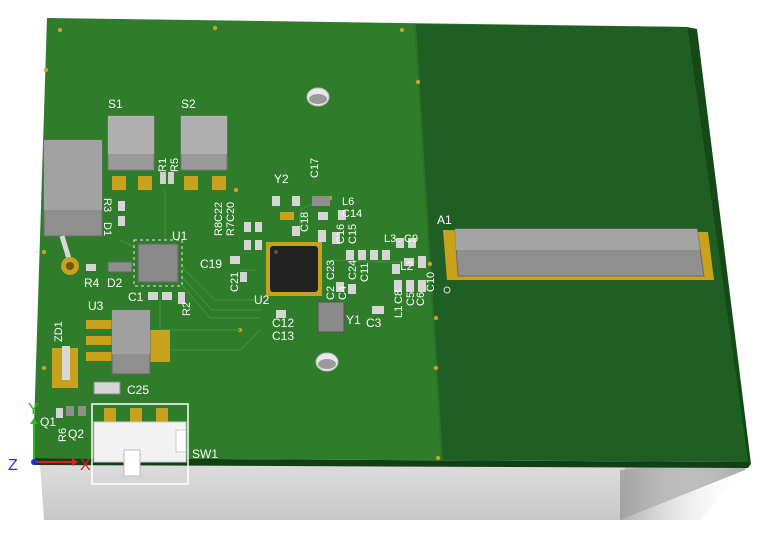 This screenshot has width=760, height=533. What do you see at coordinates (283, 323) in the screenshot?
I see `label-c12: C12` at bounding box center [283, 323].